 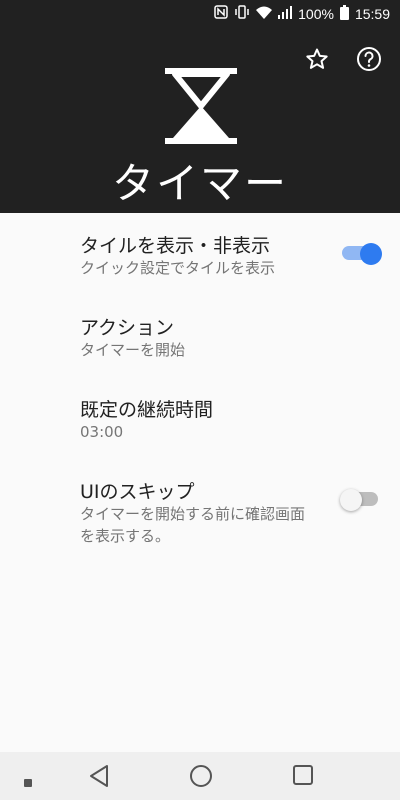 I want to click on recents-button, so click(x=303, y=777).